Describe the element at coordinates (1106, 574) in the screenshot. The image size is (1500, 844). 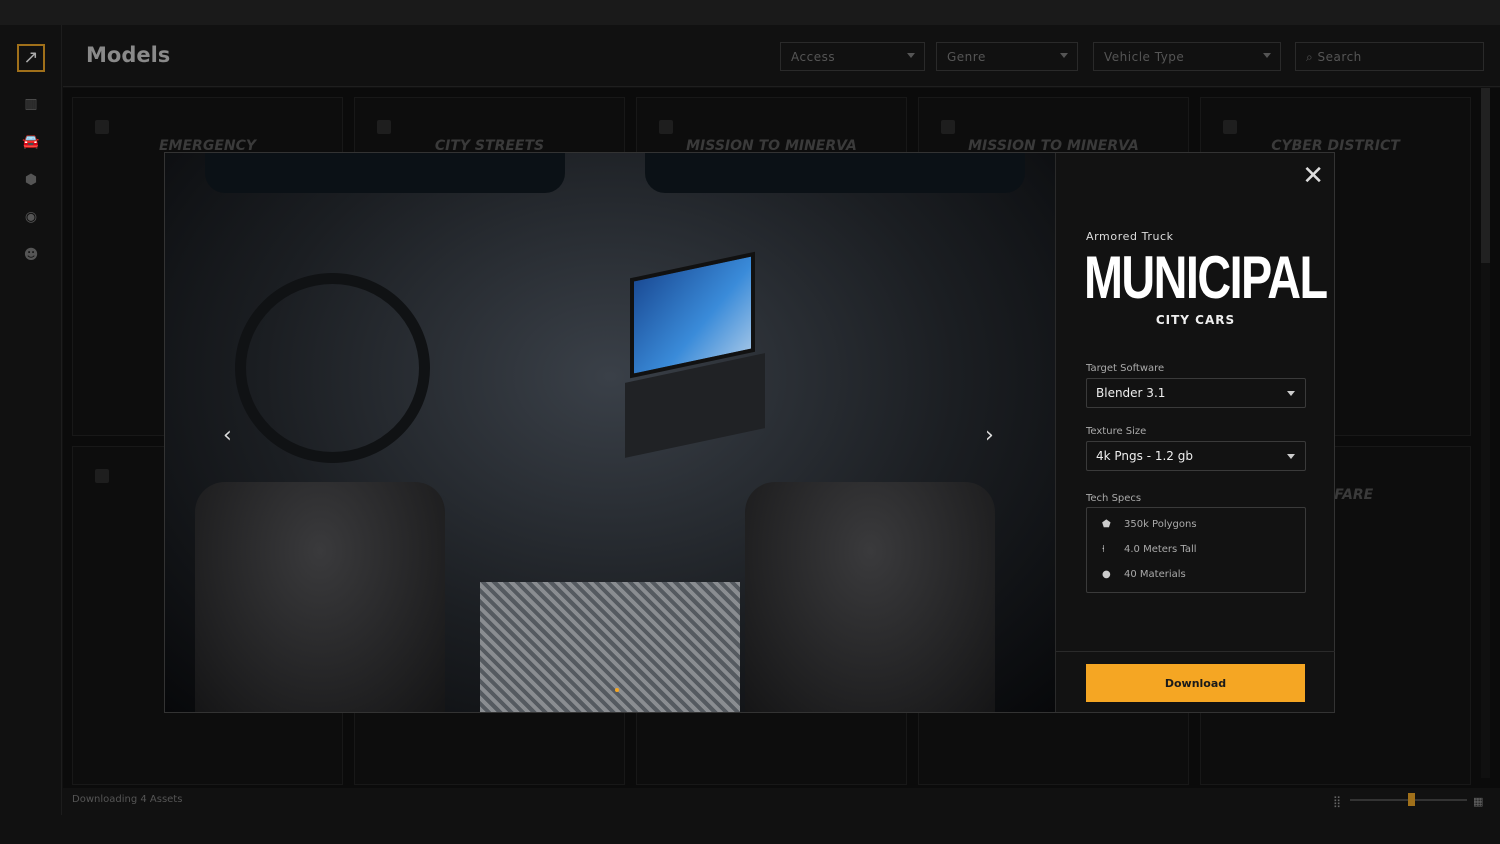
I see `material-icon: ●` at that location.